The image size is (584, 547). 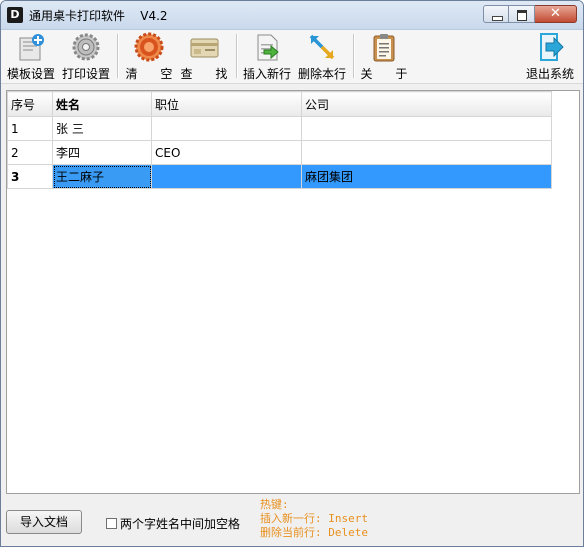 I want to click on template-settings-icon, so click(x=31, y=47).